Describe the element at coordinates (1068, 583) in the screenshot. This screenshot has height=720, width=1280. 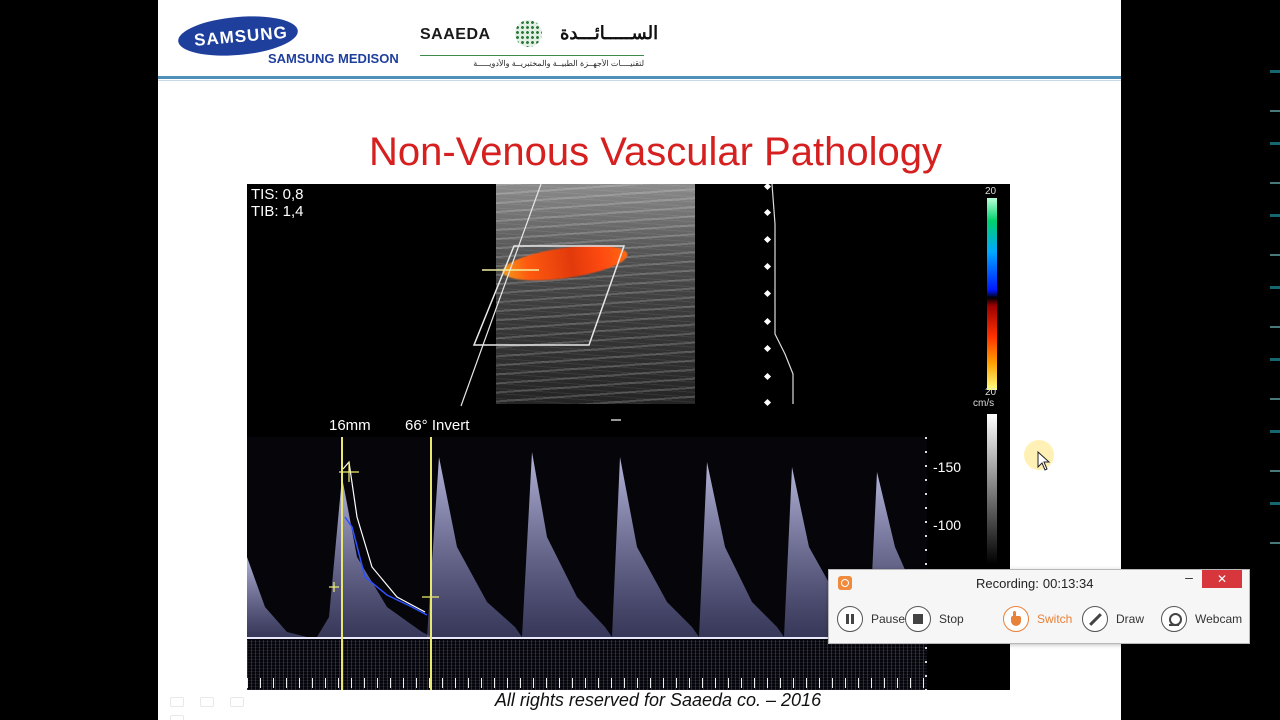
I see `recording-time: 00:13:34` at that location.